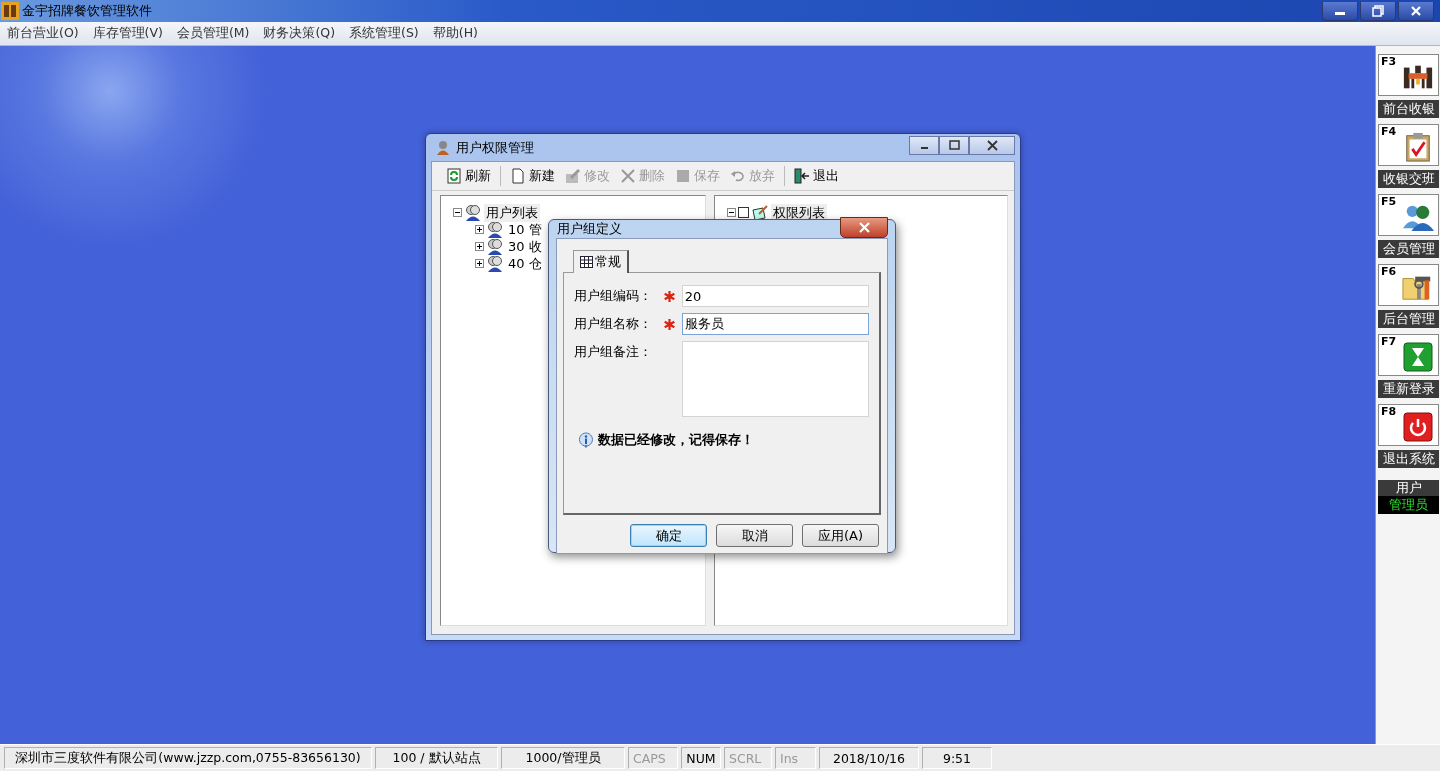  Describe the element at coordinates (775, 296) in the screenshot. I see `input-field: 20` at that location.